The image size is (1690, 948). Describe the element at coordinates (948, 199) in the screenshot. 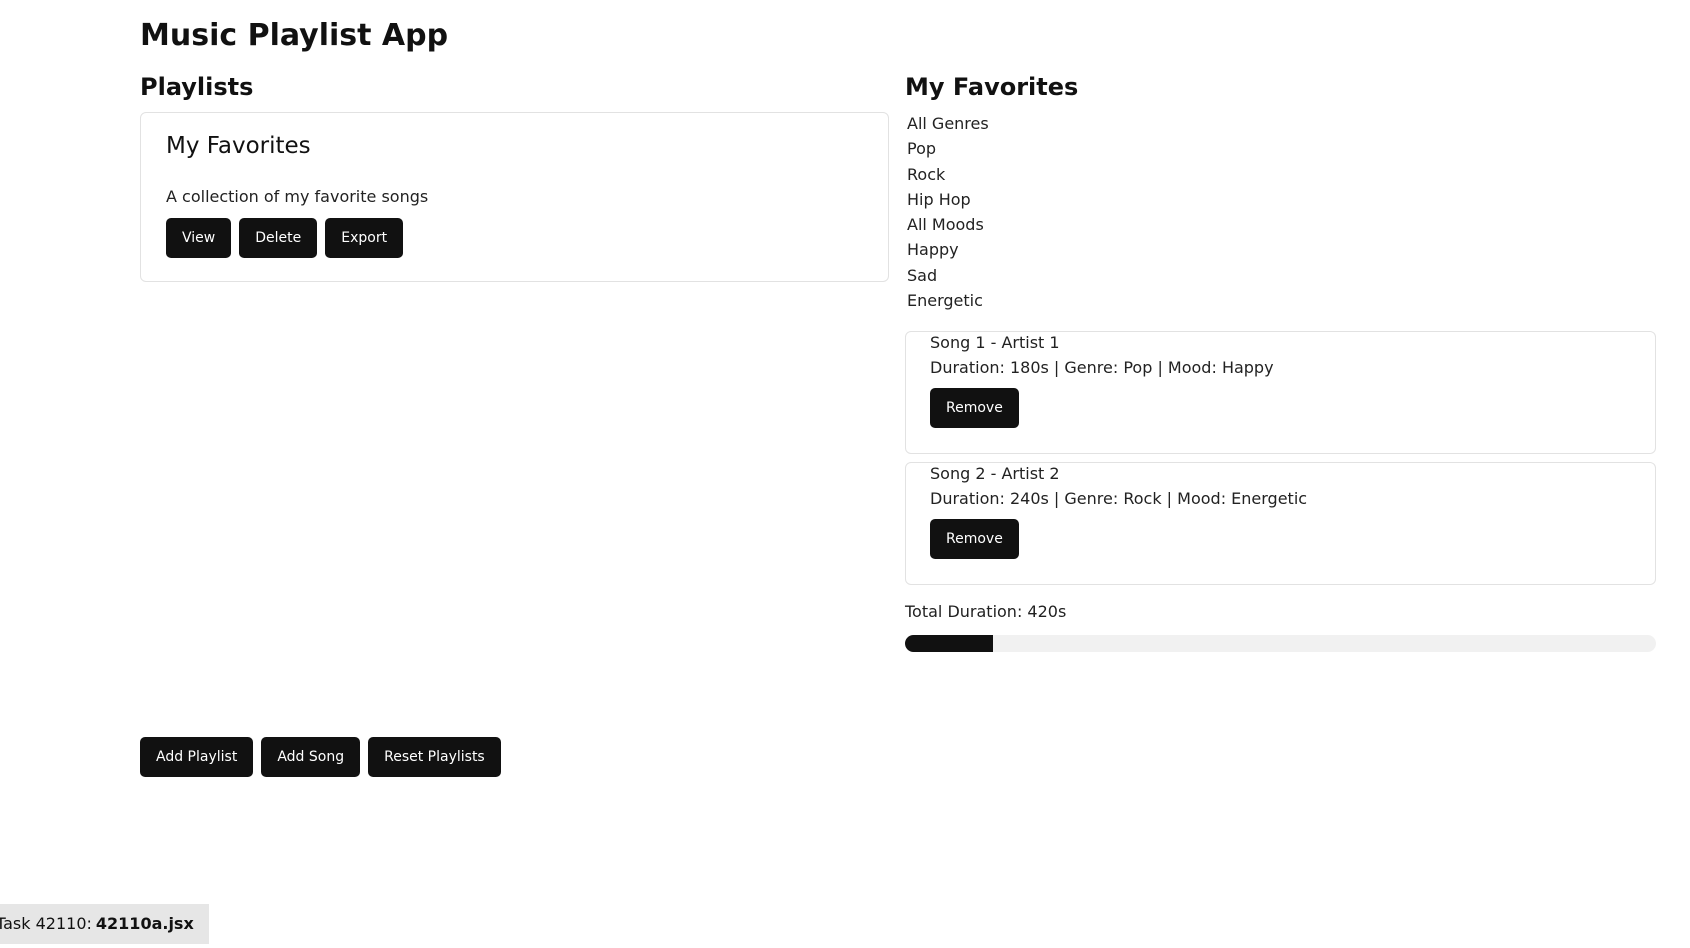

I see `genre-option-hip-hop: Hip Hop` at that location.